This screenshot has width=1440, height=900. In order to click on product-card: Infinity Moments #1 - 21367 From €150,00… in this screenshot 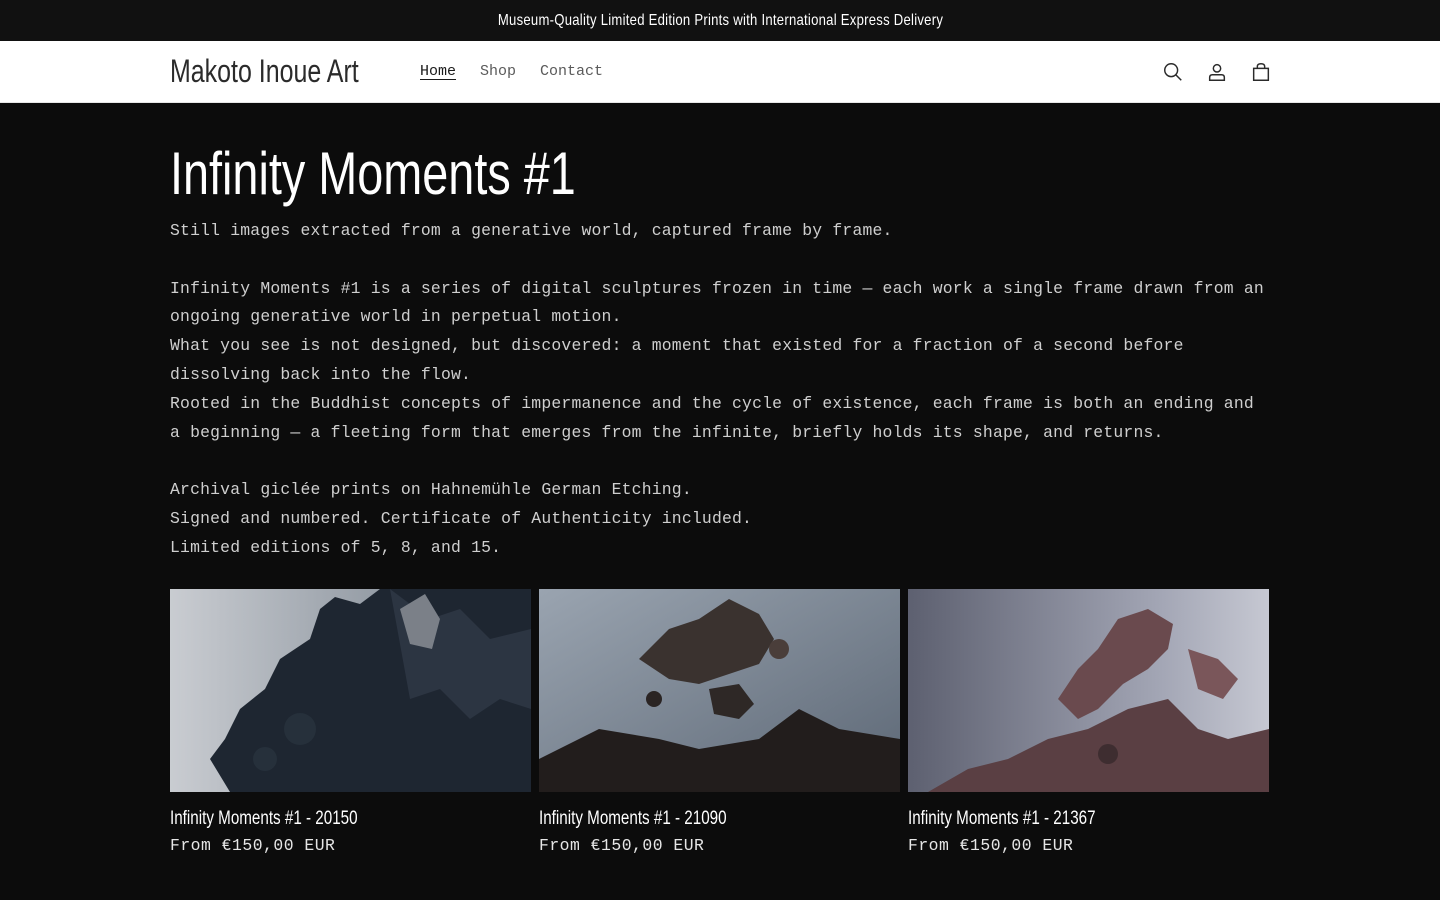, I will do `click(1088, 721)`.